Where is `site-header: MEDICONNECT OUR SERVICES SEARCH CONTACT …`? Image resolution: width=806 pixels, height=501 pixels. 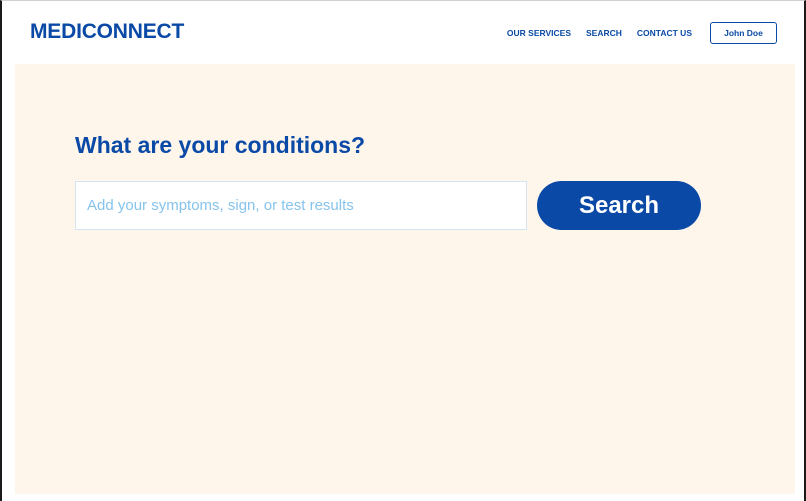
site-header: MEDICONNECT OUR SERVICES SEARCH CONTACT … is located at coordinates (403, 32).